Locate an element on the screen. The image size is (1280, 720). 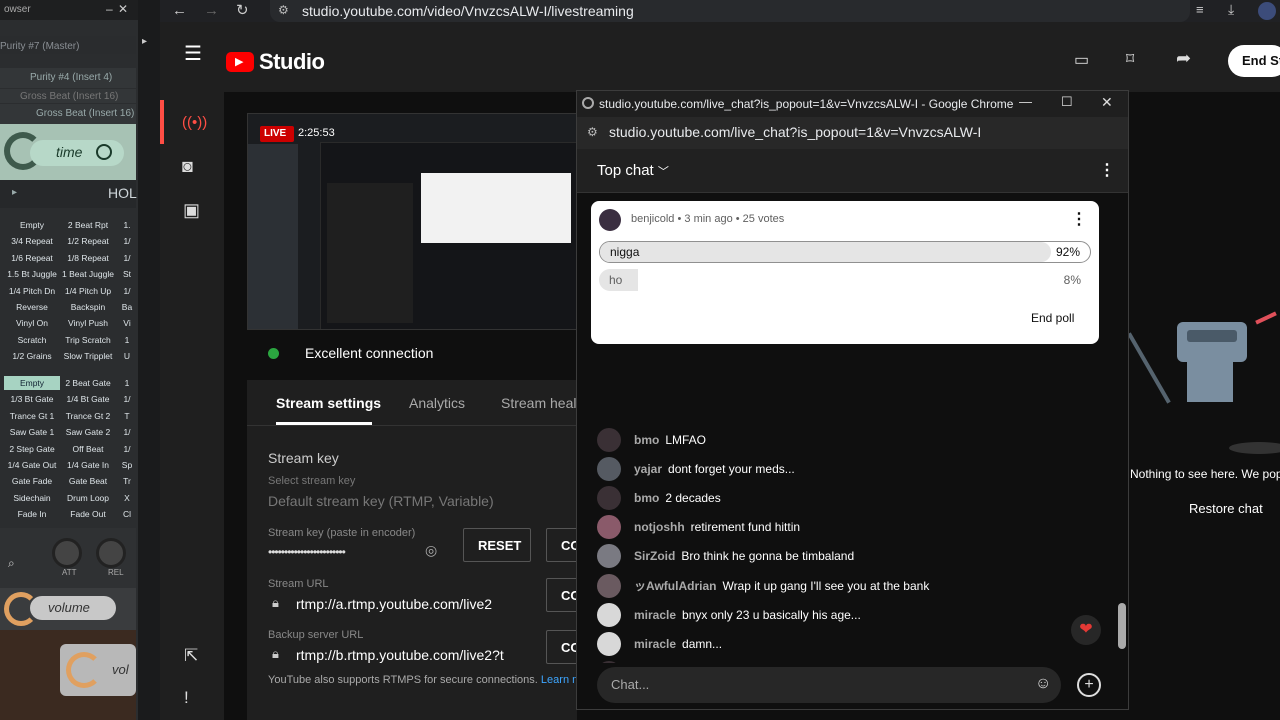
preset-button: 2 Beat Rpt is located at coordinates (88, 225).